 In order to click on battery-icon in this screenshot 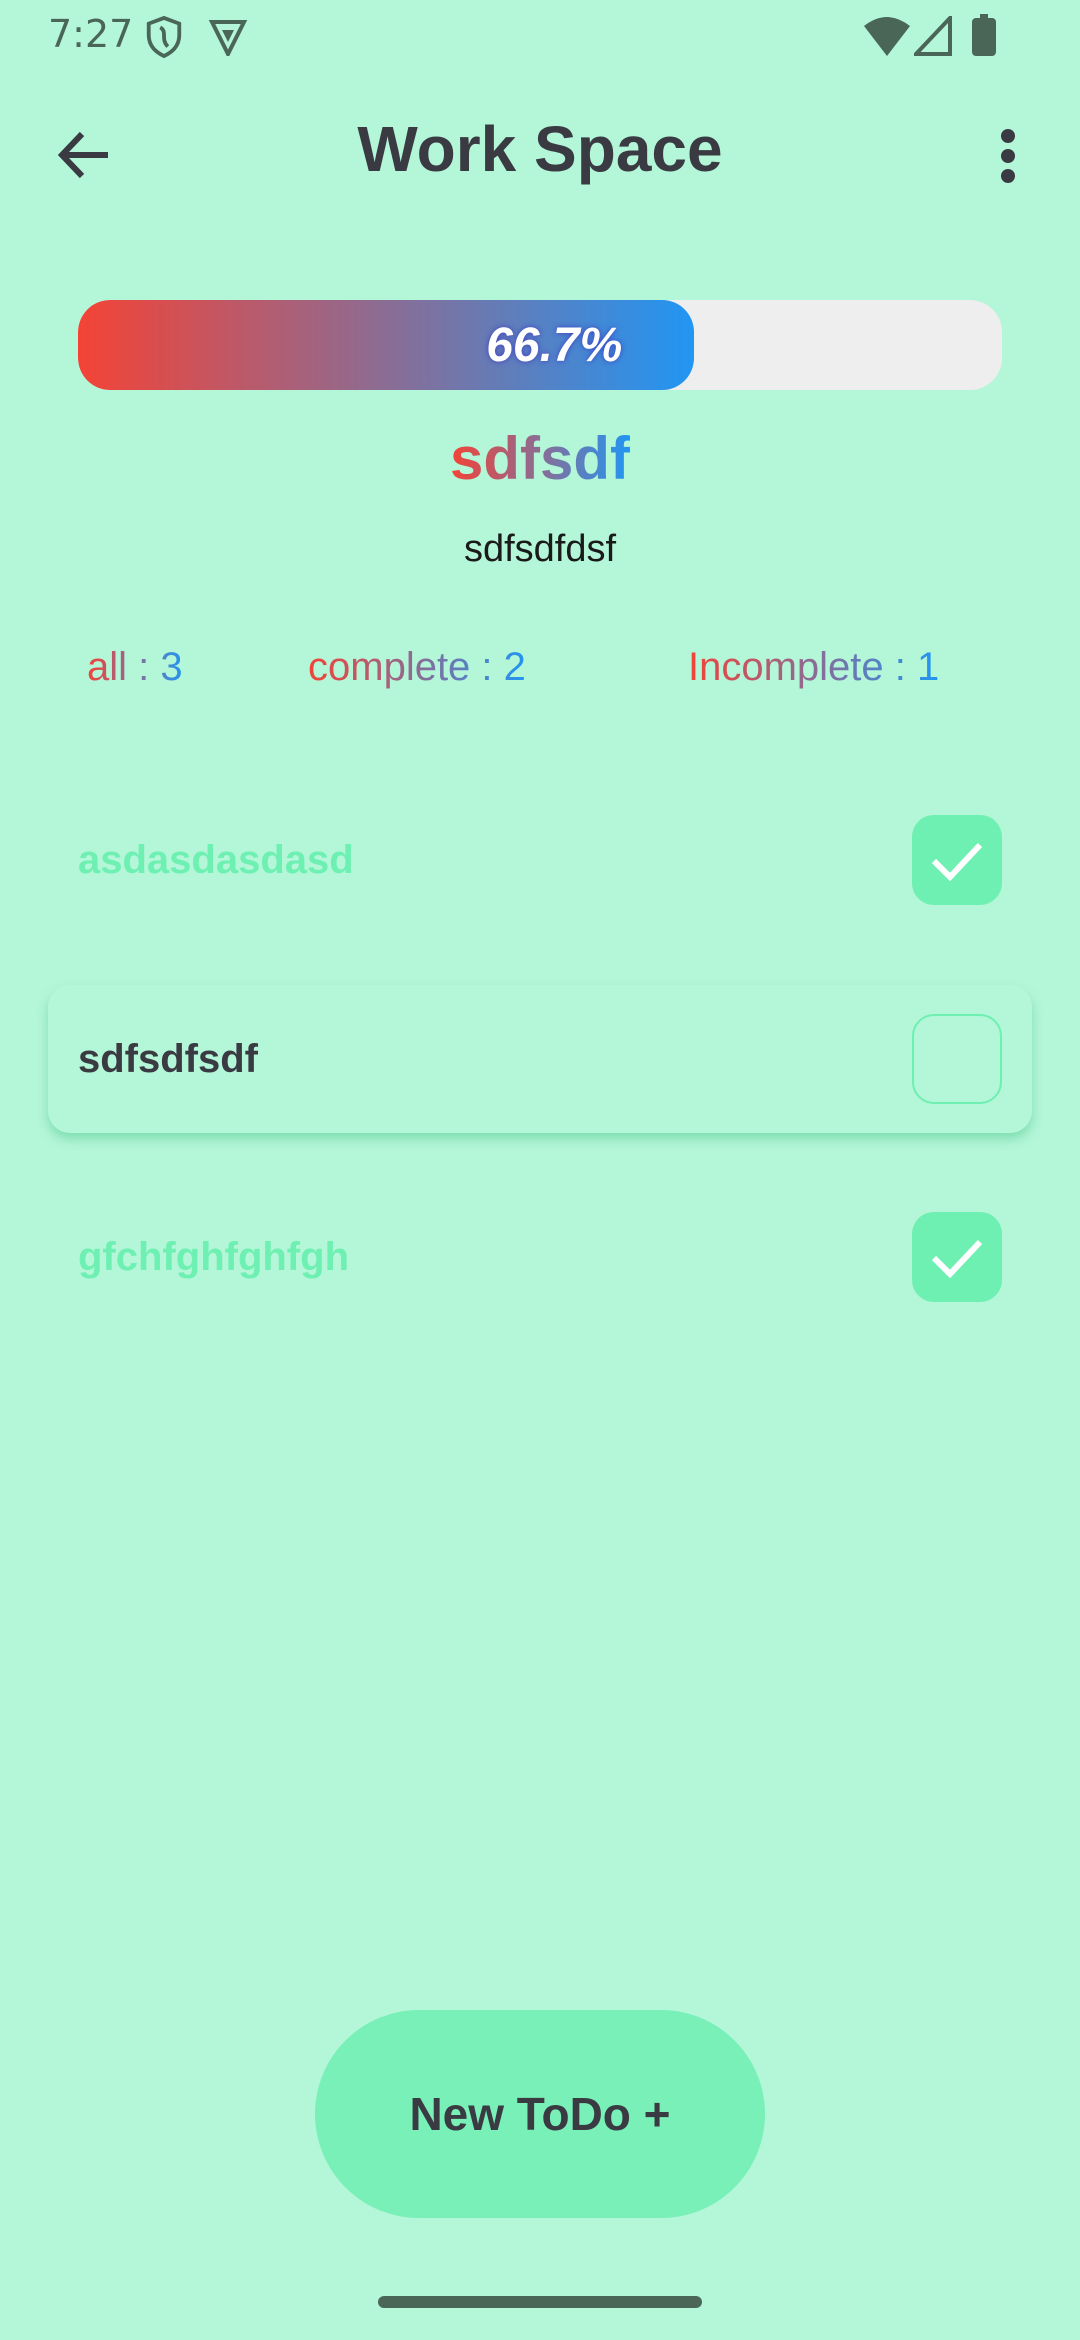, I will do `click(984, 35)`.